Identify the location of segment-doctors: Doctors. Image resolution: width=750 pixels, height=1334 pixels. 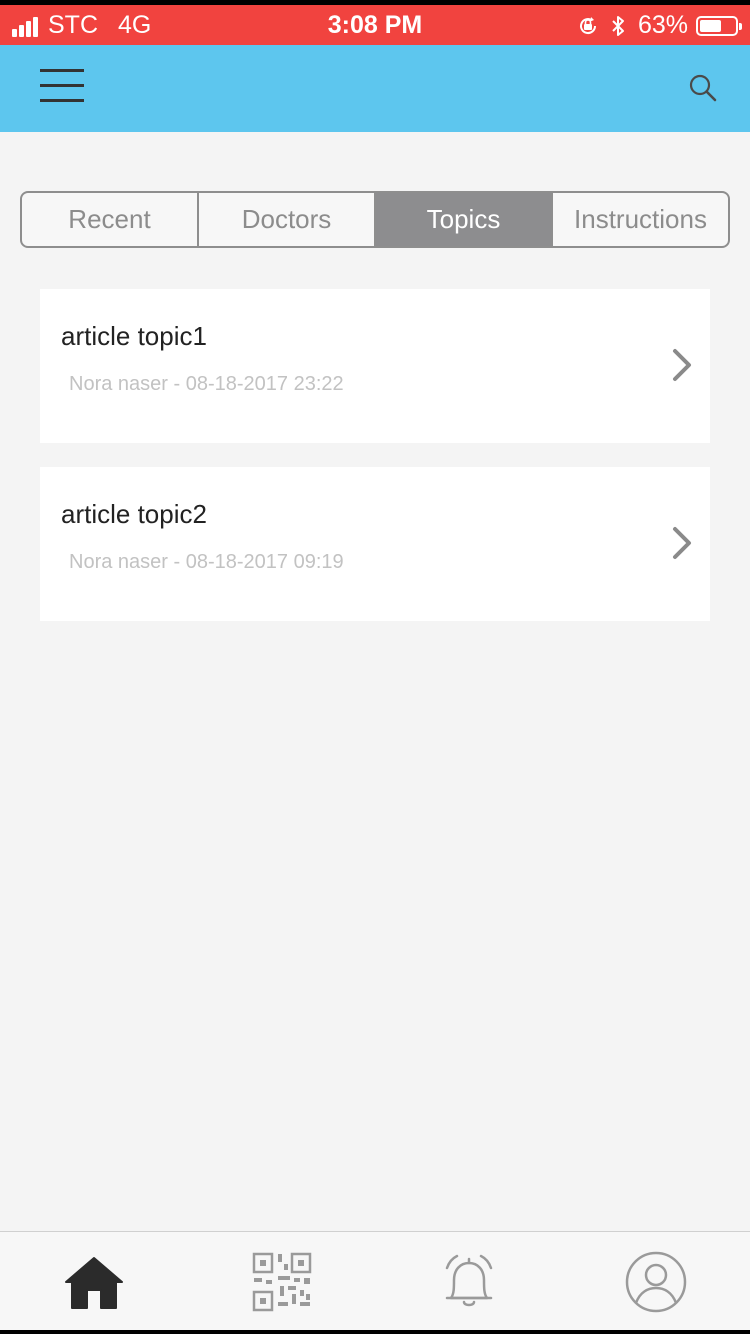
(287, 219).